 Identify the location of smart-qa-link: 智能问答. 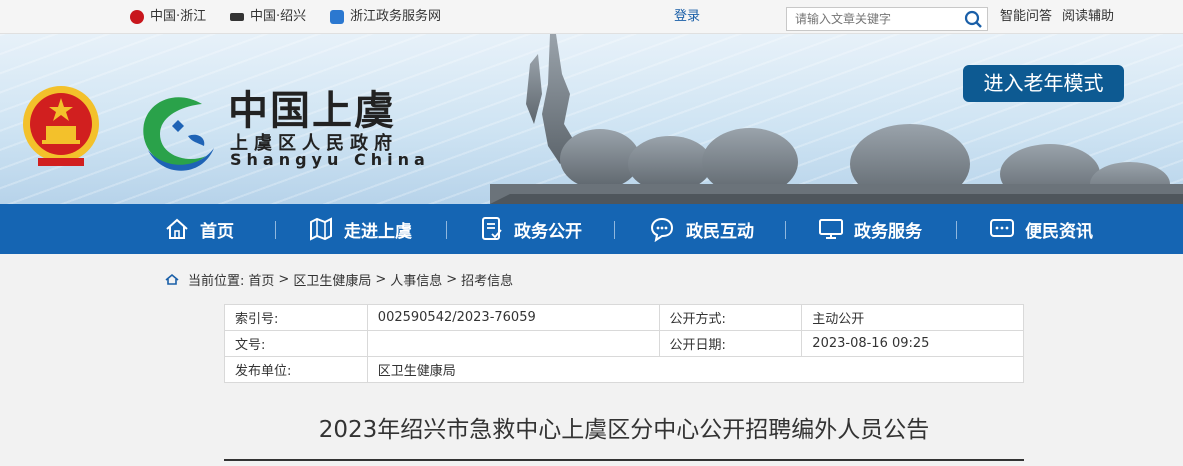
(1026, 16).